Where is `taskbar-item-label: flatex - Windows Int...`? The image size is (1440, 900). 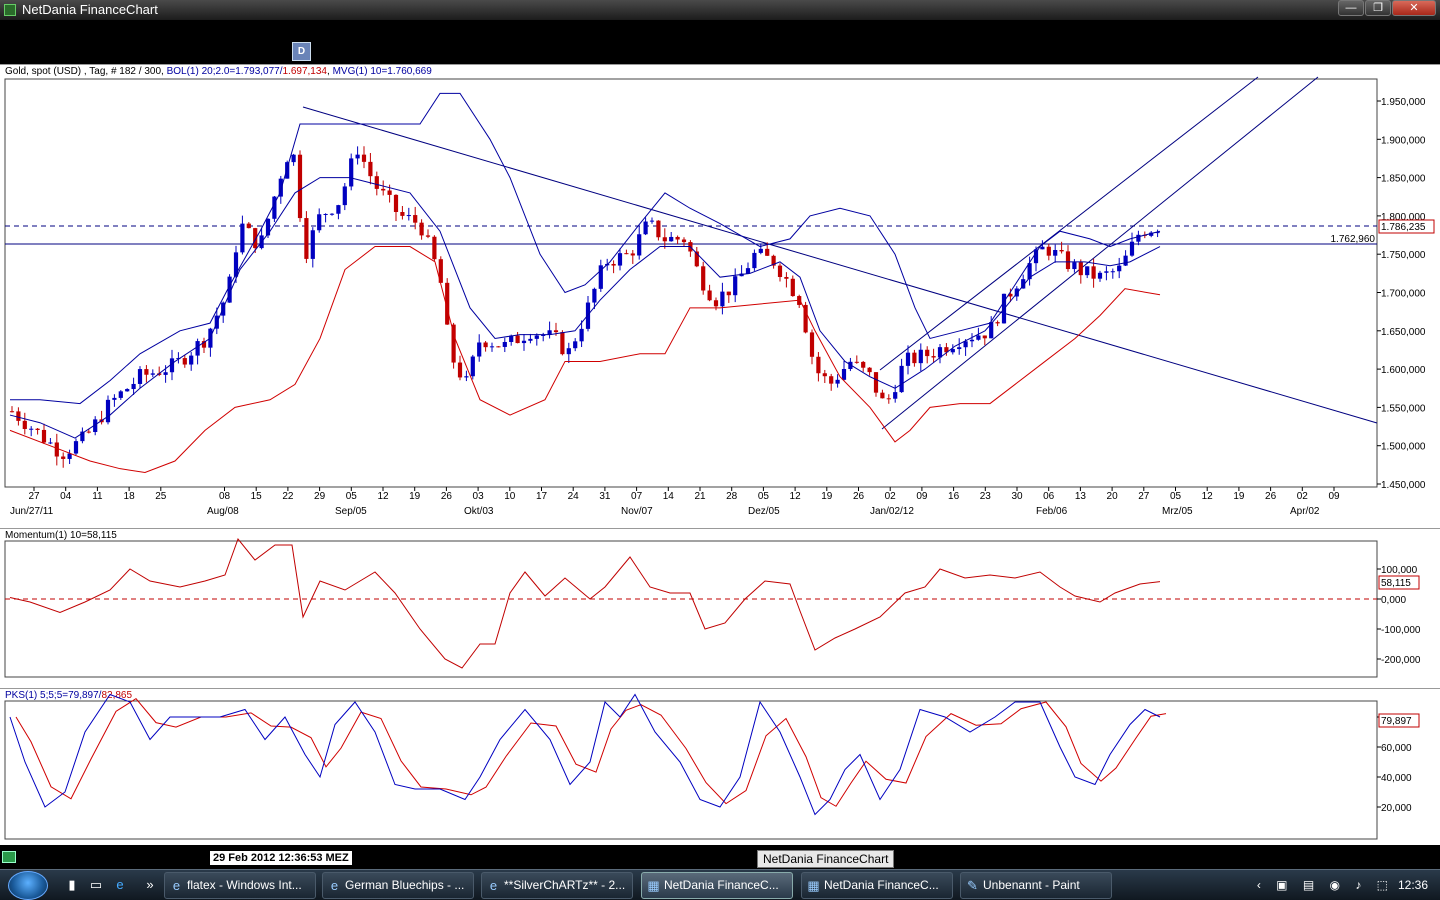 taskbar-item-label: flatex - Windows Int... is located at coordinates (244, 885).